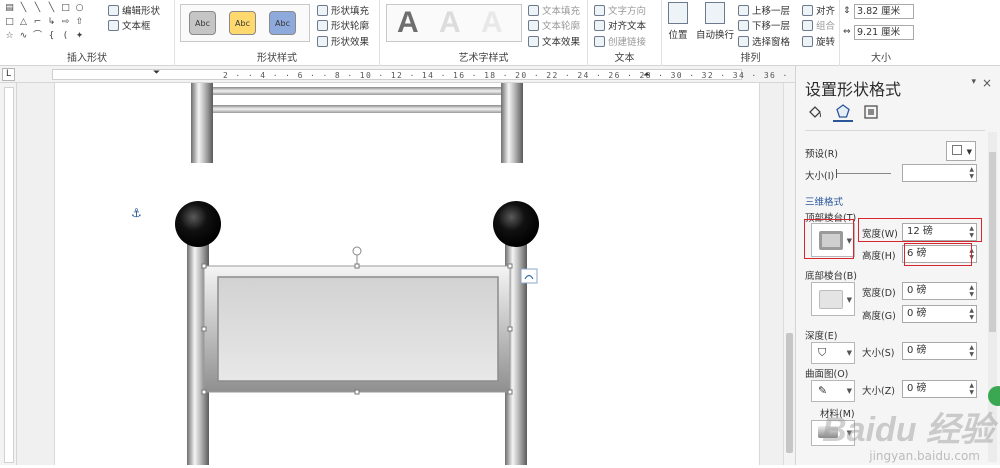  I want to click on first-line-indent-icon: ⏷, so click(156, 73).